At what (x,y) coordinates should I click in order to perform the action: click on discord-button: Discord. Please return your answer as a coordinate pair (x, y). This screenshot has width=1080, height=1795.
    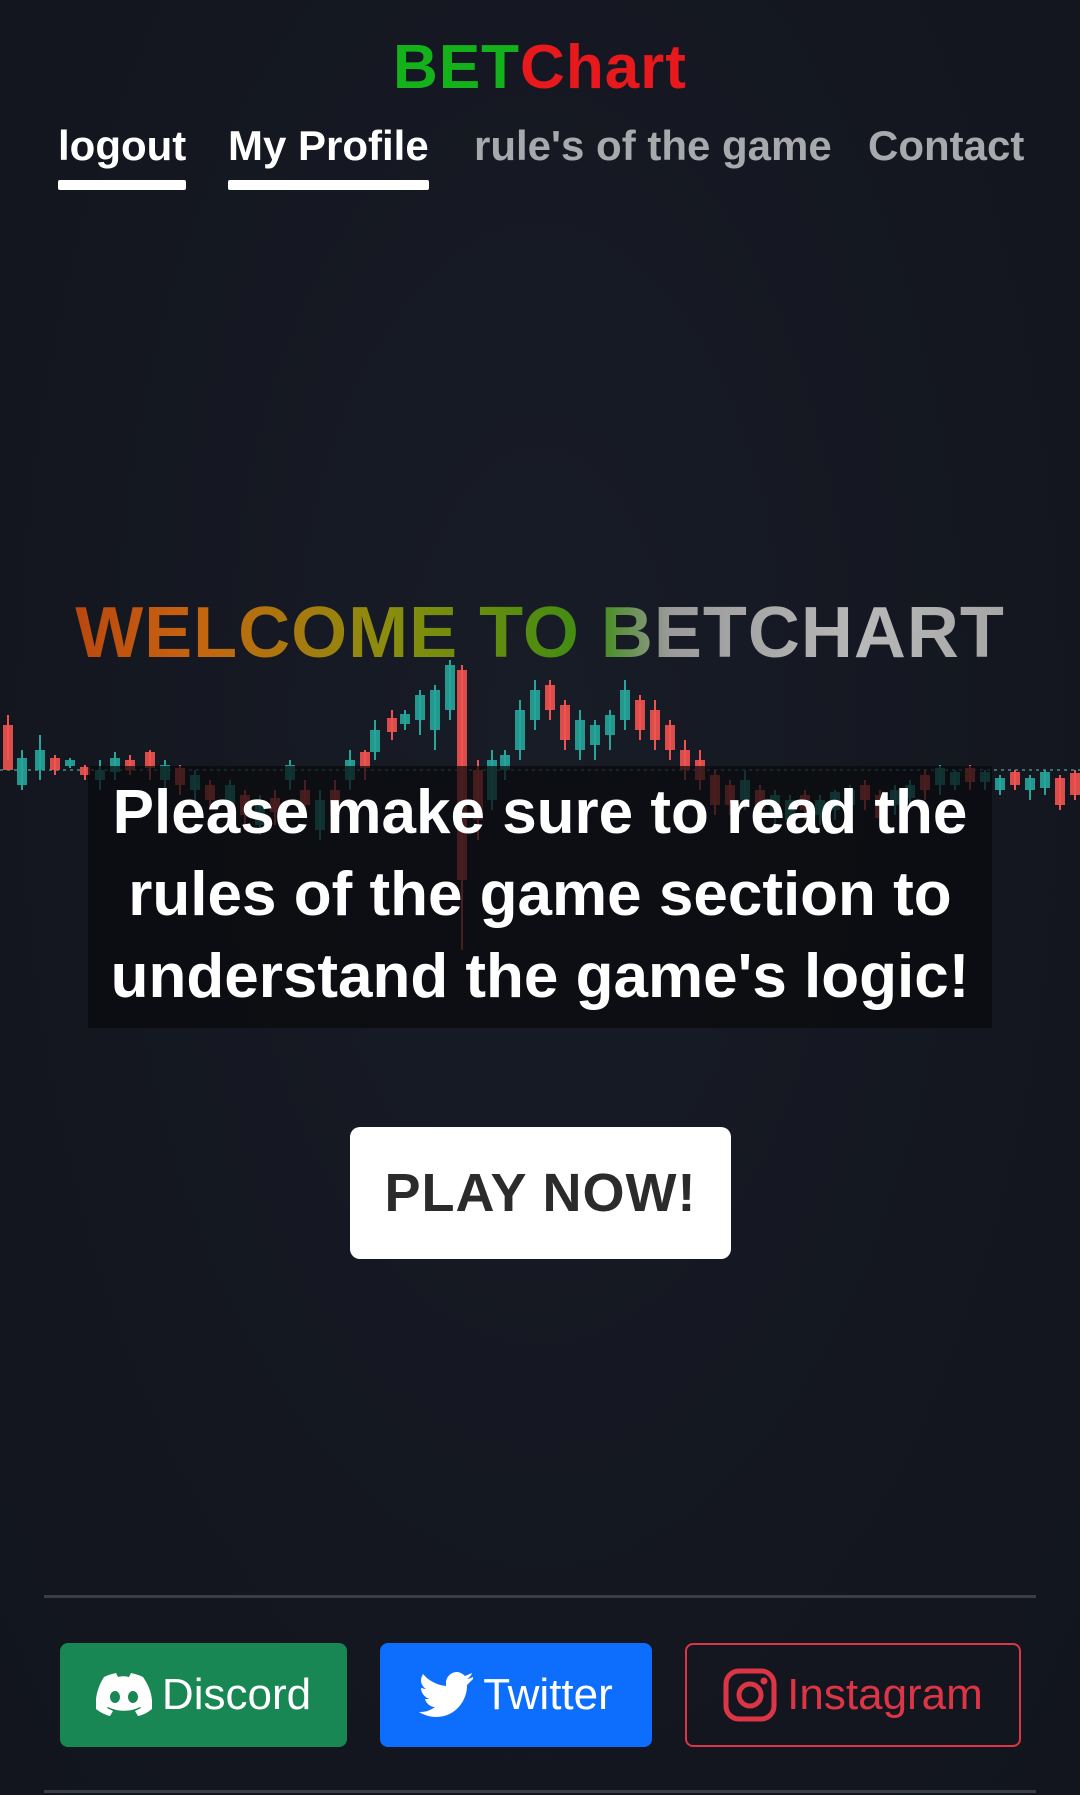
    Looking at the image, I should click on (203, 1695).